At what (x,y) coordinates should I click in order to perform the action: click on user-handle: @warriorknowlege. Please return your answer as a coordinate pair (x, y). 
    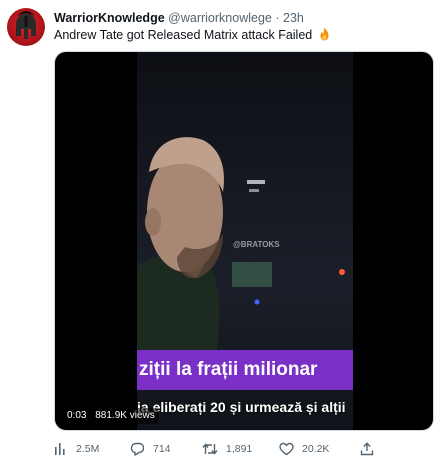
    Looking at the image, I should click on (220, 18).